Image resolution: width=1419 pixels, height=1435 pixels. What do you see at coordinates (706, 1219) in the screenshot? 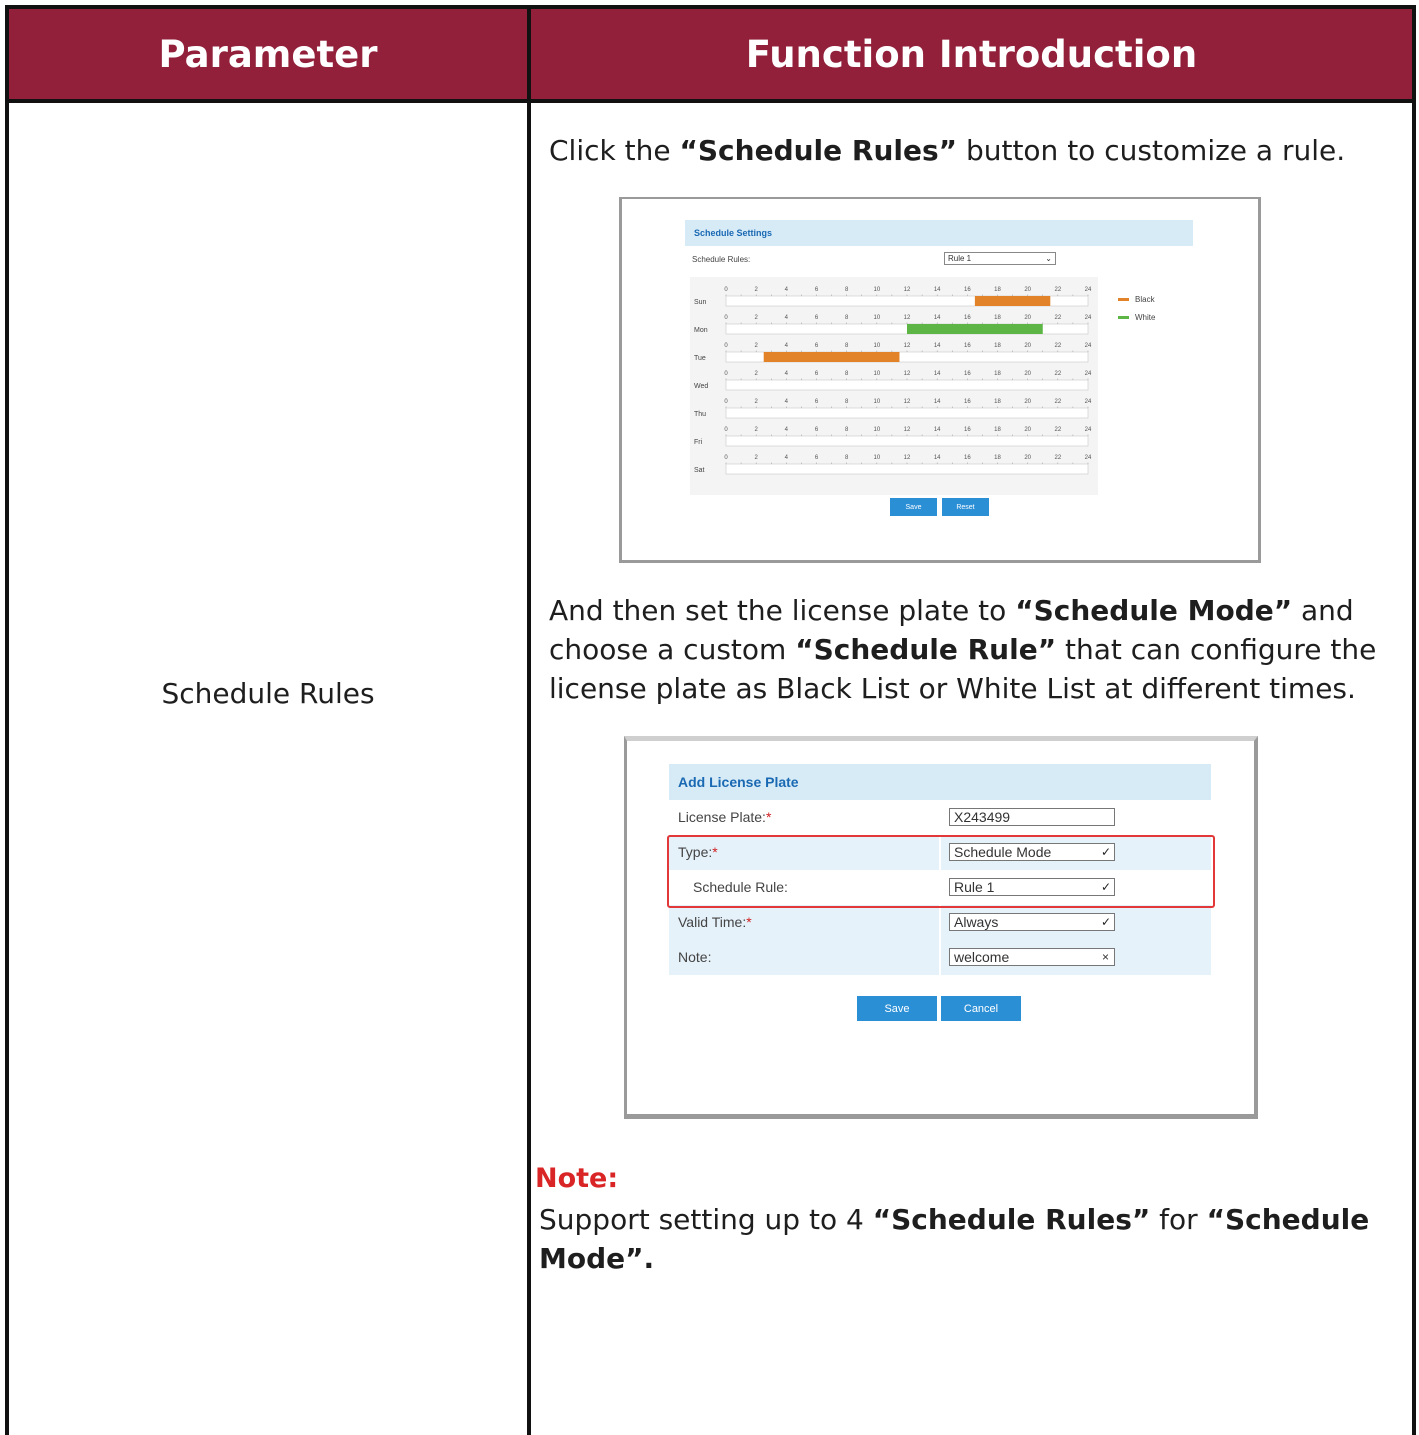
I see `note-text: Support setting up to 4` at bounding box center [706, 1219].